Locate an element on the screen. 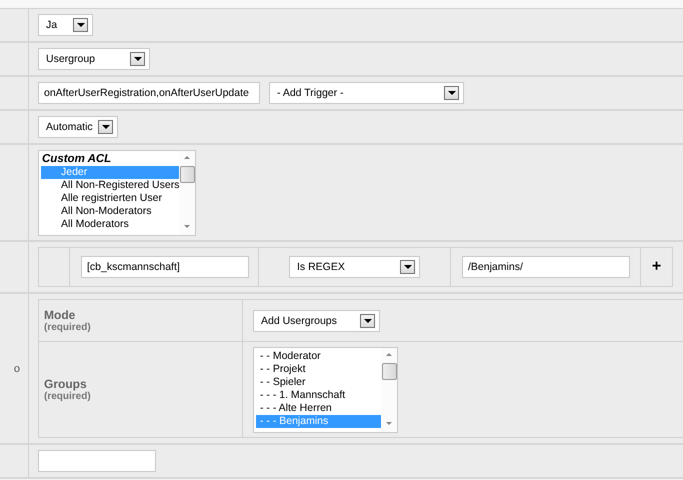  list-box: Custom ACL Jeder All Non-Registered Users Alle registrierten User All Non-Moderators All Moderators is located at coordinates (117, 193).